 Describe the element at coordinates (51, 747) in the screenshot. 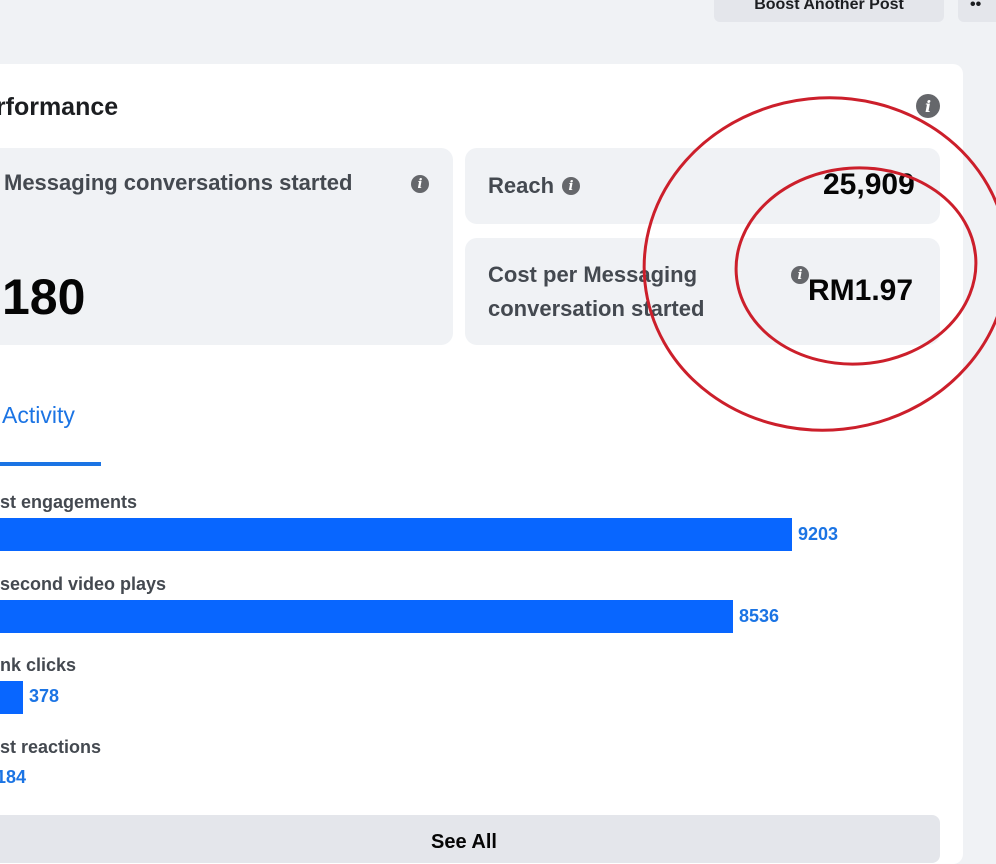

I see `row-label: st reactions` at that location.